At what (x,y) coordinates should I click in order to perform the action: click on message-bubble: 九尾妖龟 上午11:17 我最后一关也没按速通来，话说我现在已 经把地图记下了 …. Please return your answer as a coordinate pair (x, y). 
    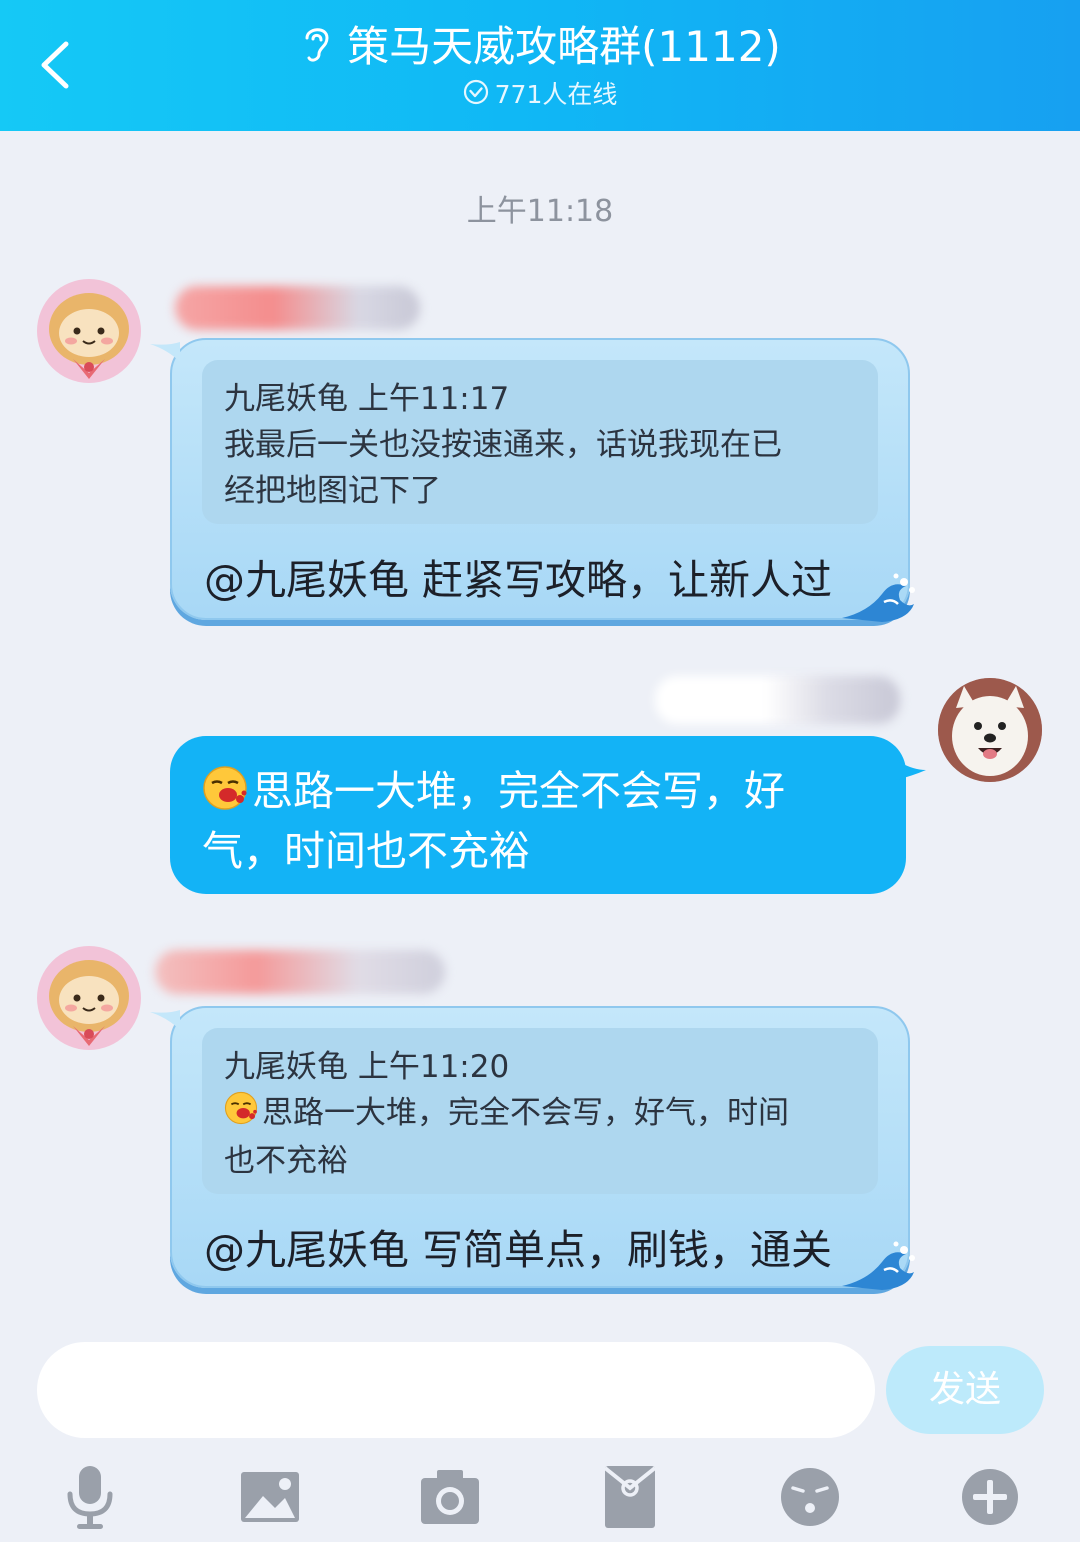
    Looking at the image, I should click on (542, 480).